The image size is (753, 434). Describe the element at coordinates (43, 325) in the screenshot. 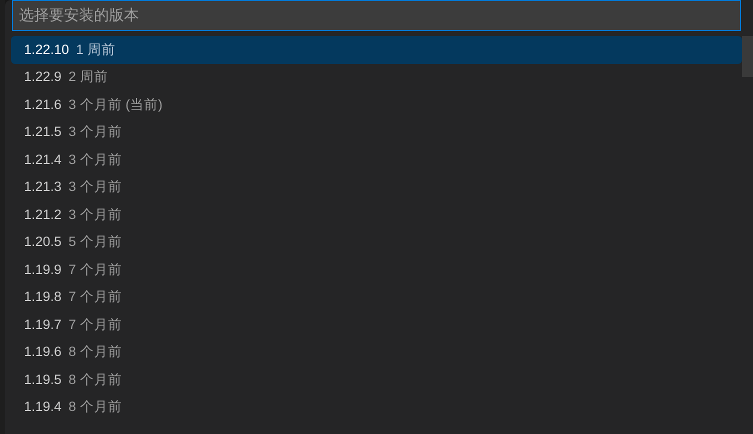

I see `version-label: 1.19.7` at that location.